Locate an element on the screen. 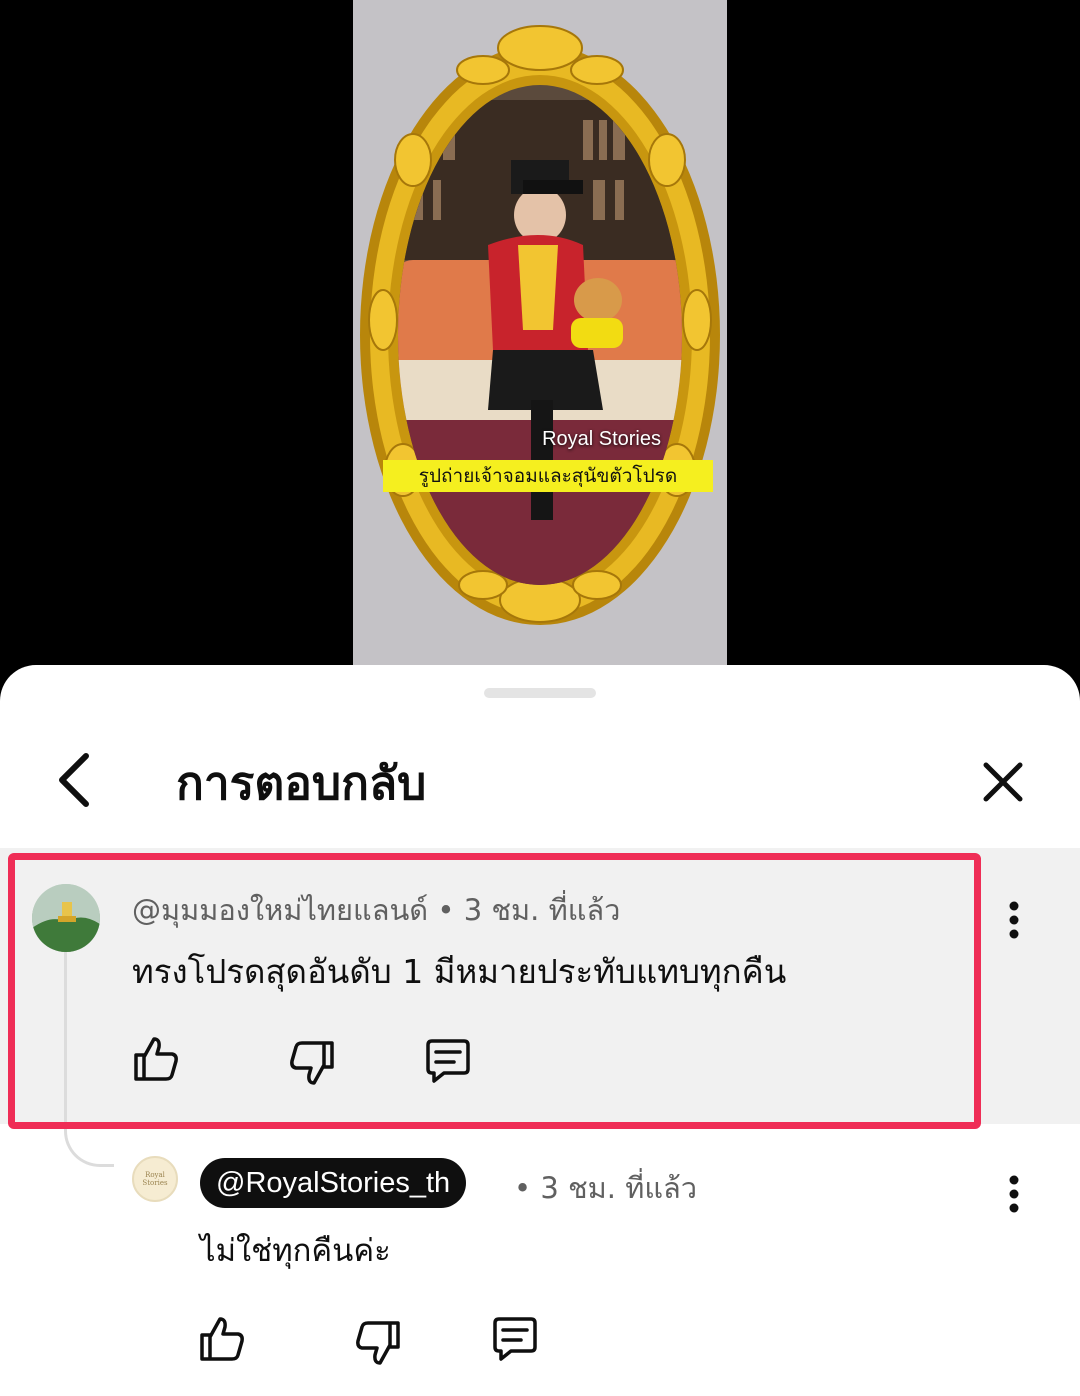 The width and height of the screenshot is (1080, 1396). video-caption: รูปถ่ายเจ้าจอมและสุนัขตัวโปรด is located at coordinates (548, 476).